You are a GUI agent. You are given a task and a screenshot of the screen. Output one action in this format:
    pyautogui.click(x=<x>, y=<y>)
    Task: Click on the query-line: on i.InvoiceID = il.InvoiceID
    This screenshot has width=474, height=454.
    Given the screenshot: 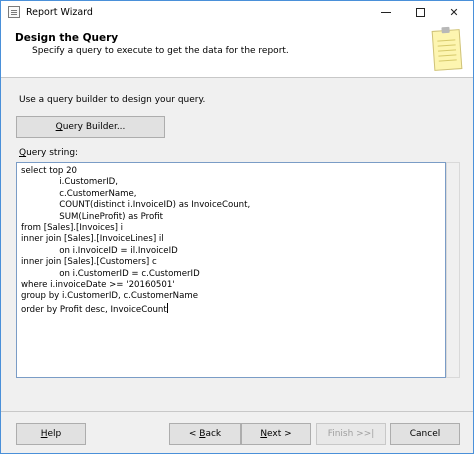 What is the action you would take?
    pyautogui.click(x=99, y=250)
    